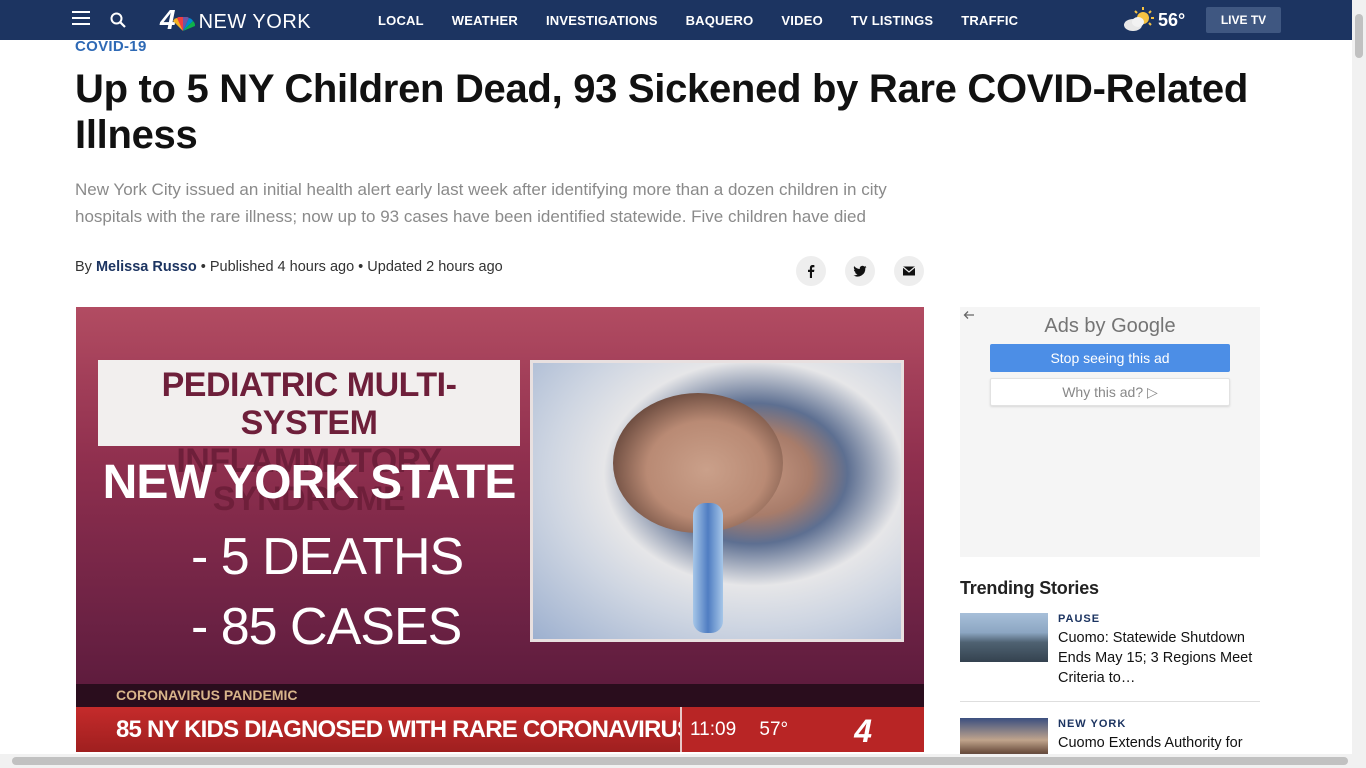 The image size is (1366, 768). What do you see at coordinates (309, 404) in the screenshot?
I see `hero-card-line1: PEDIATRIC MULTI-SYSTEM` at bounding box center [309, 404].